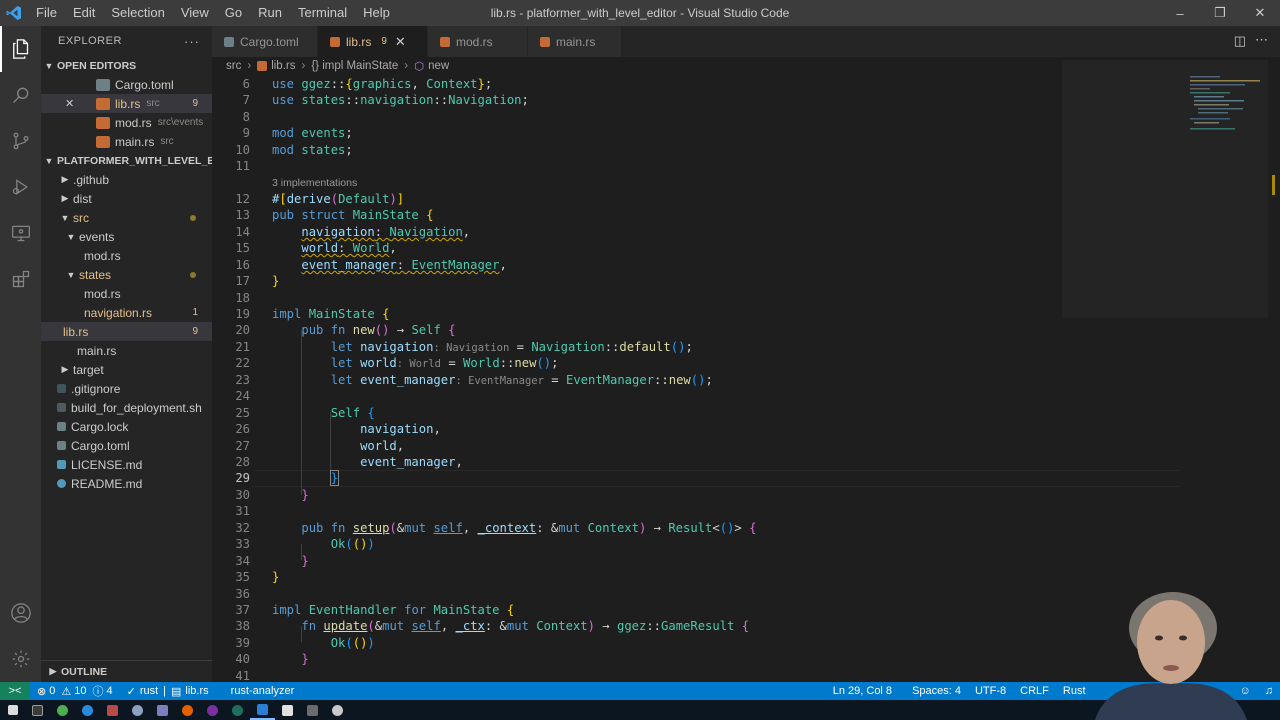 Image resolution: width=1280 pixels, height=720 pixels. Describe the element at coordinates (126, 236) in the screenshot. I see `tree-folder: ▼ events` at that location.